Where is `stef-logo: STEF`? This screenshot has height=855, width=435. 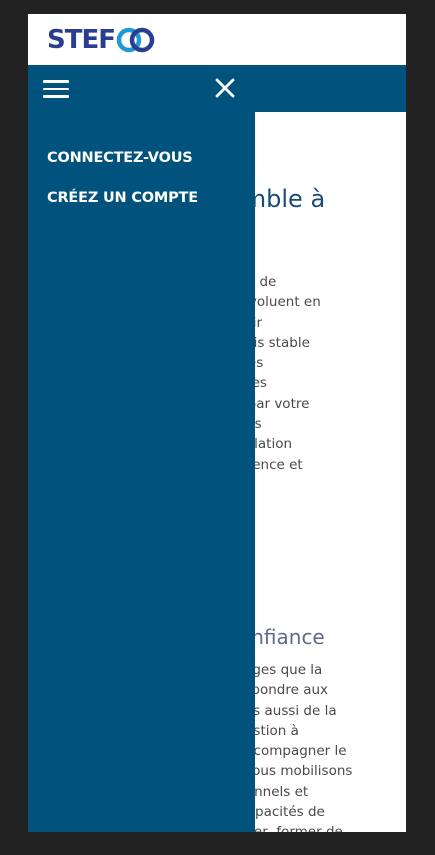
stef-logo: STEF is located at coordinates (101, 40).